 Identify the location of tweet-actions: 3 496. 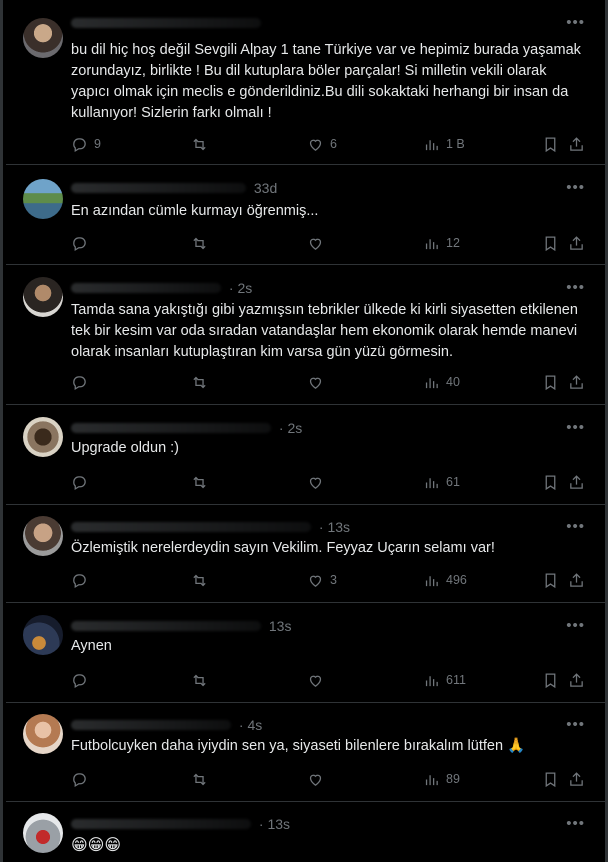
(328, 580).